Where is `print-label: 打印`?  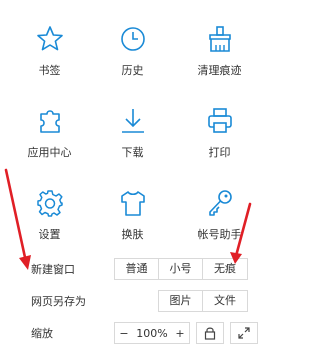
print-label: 打印 is located at coordinates (219, 152).